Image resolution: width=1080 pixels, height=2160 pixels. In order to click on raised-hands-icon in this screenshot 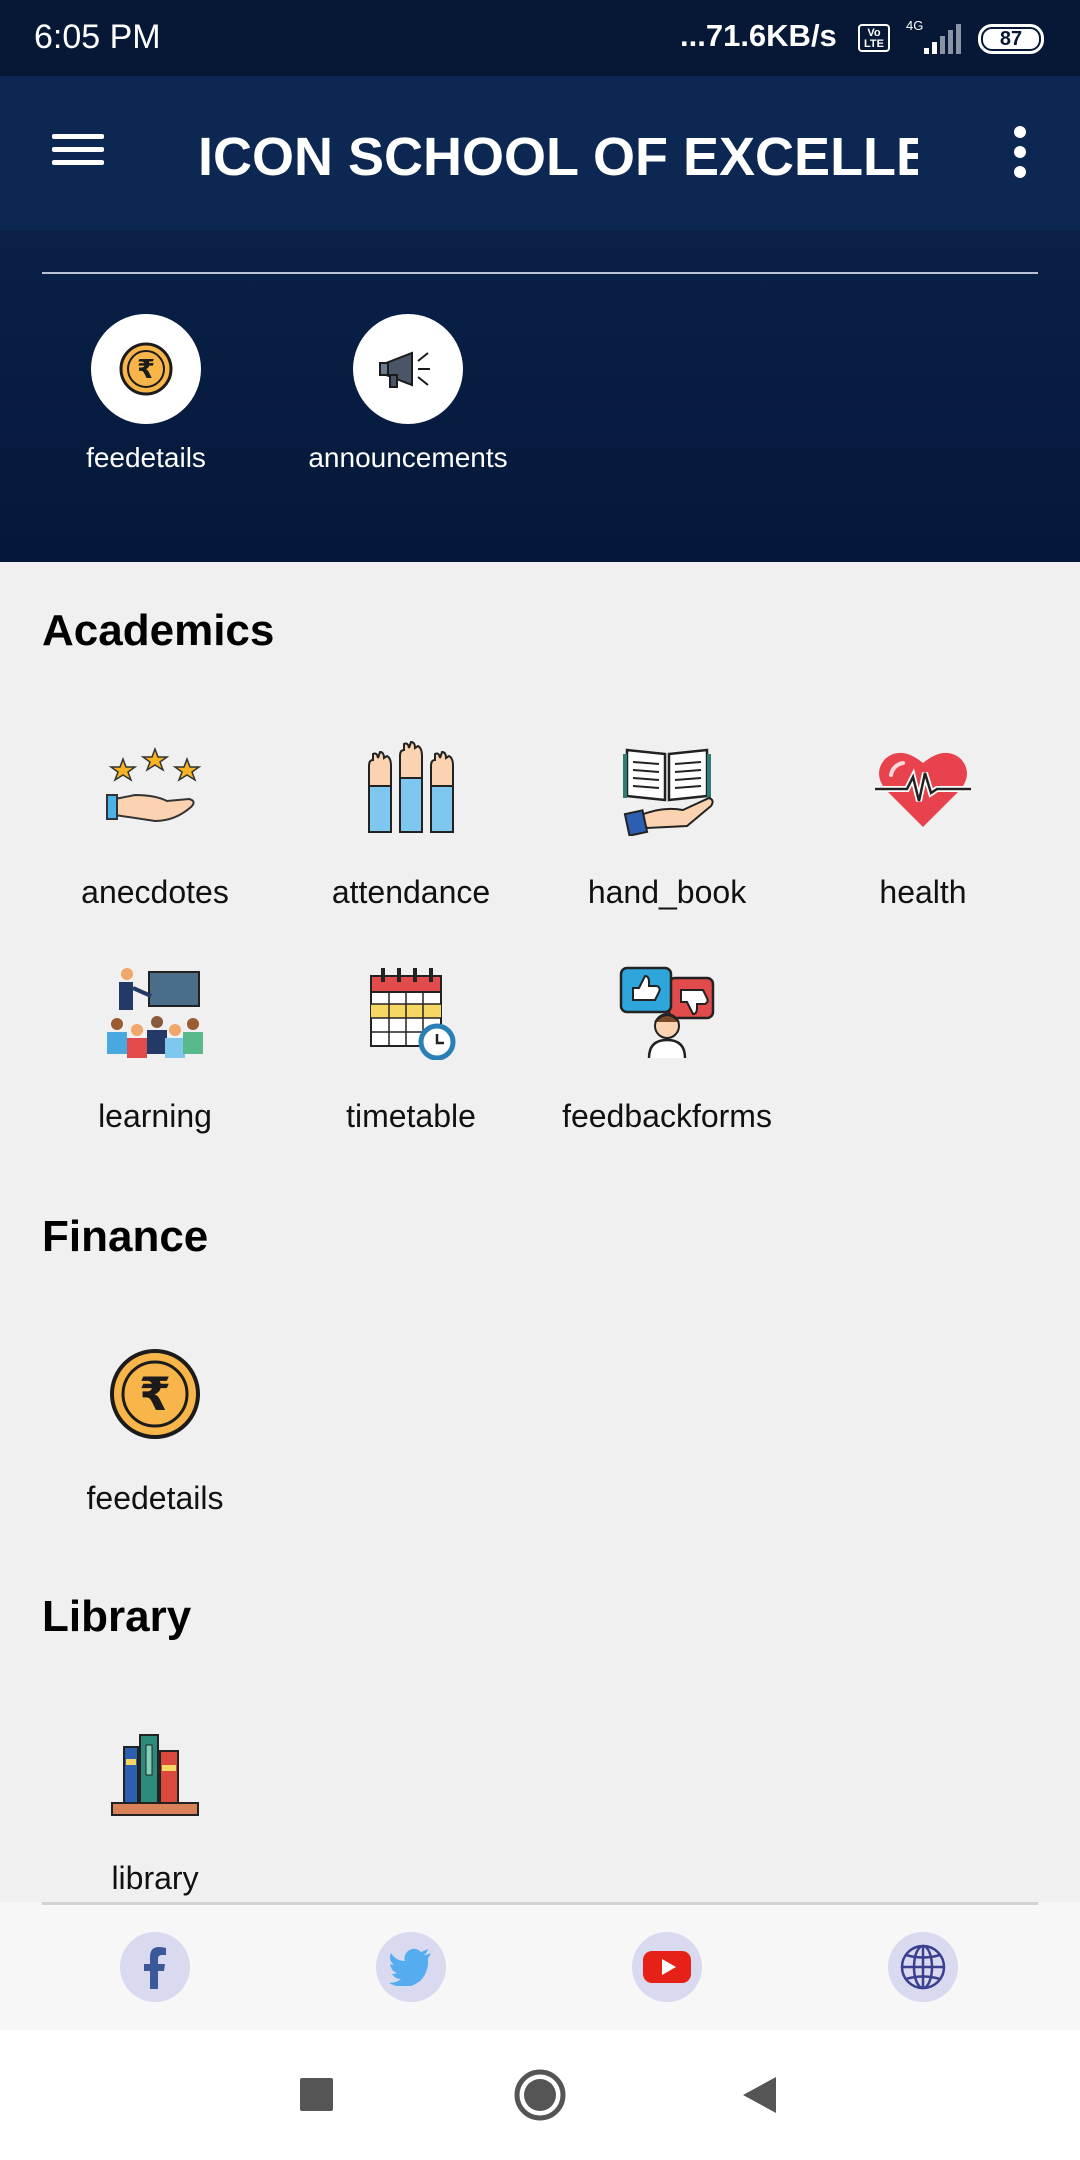, I will do `click(411, 788)`.